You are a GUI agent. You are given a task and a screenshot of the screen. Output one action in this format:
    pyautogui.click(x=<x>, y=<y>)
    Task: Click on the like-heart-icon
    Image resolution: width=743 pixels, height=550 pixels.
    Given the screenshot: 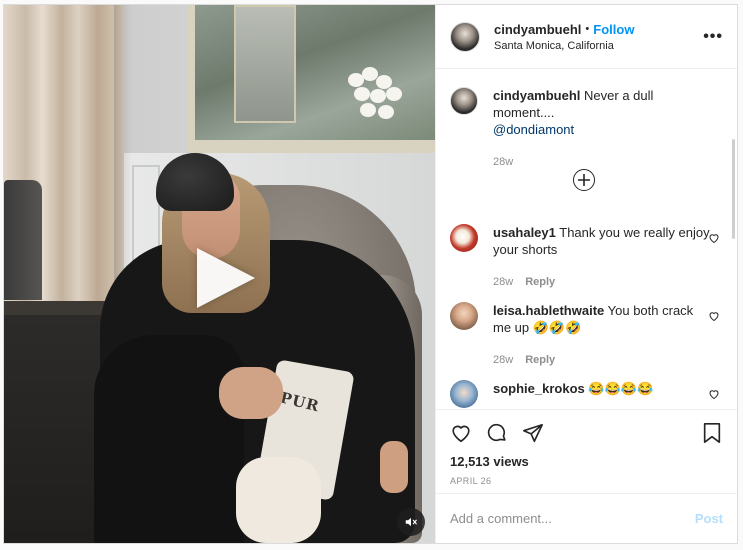 What is the action you would take?
    pyautogui.click(x=461, y=433)
    